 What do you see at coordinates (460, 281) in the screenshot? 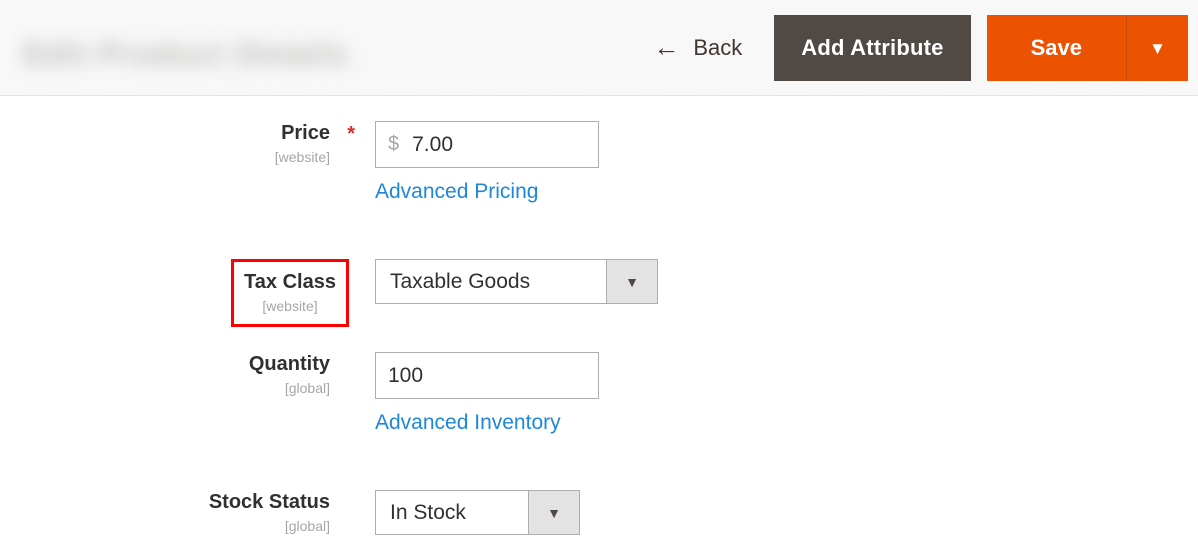
I see `tax-class-select-value: Taxable Goods` at bounding box center [460, 281].